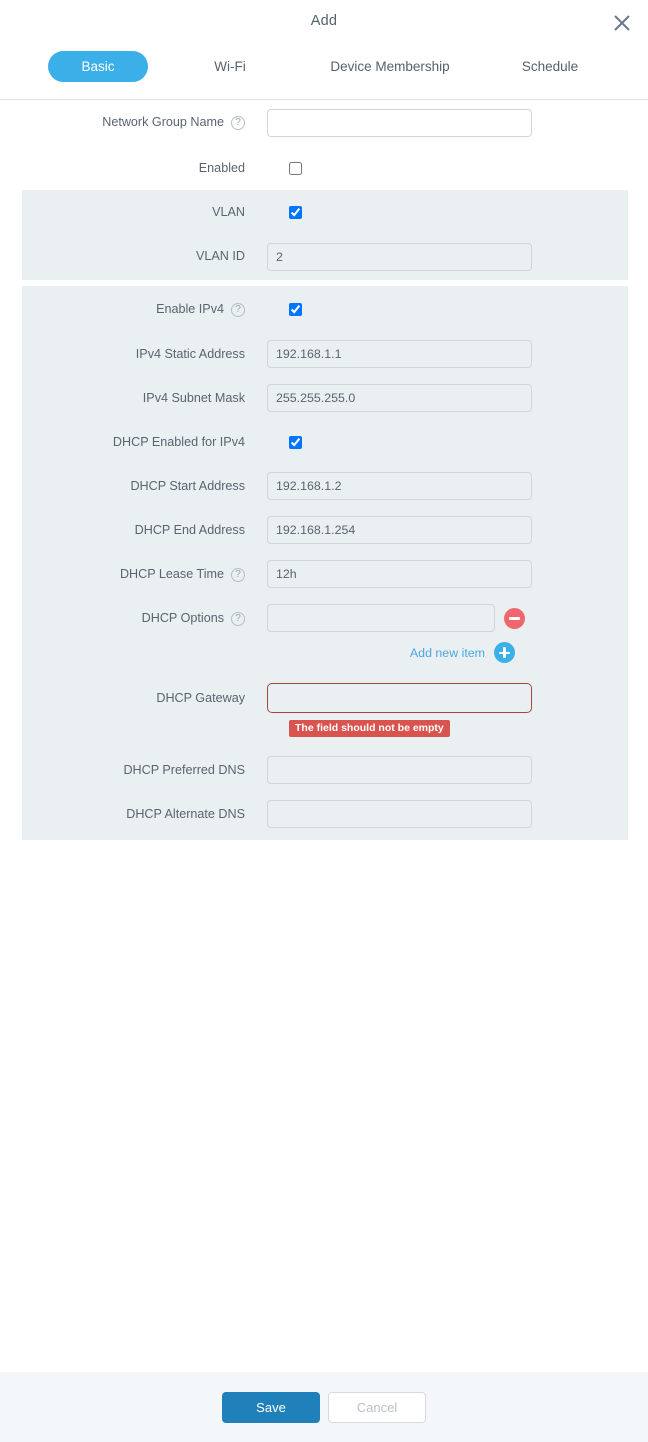 The width and height of the screenshot is (648, 1442). I want to click on label-dhcp-lease-time: DHCP Lease Time?, so click(133, 574).